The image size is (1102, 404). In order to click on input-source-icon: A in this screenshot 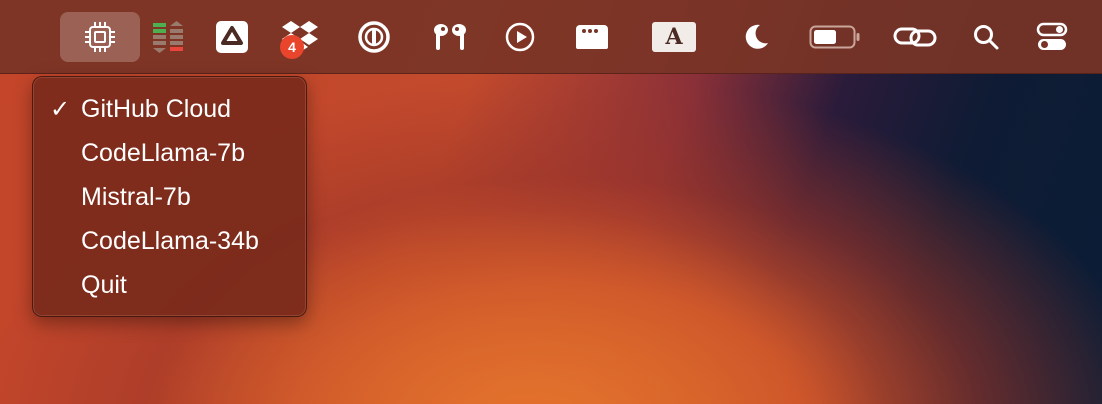, I will do `click(674, 37)`.